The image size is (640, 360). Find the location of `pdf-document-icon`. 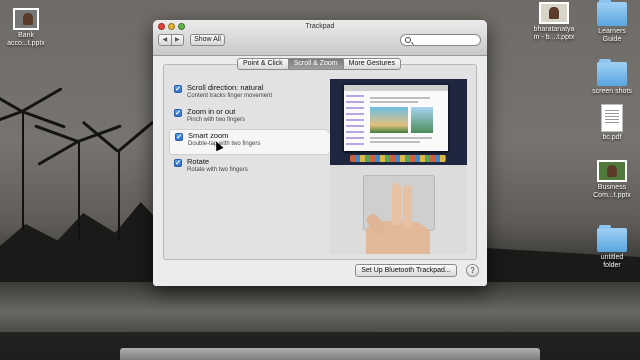

pdf-document-icon is located at coordinates (612, 118).